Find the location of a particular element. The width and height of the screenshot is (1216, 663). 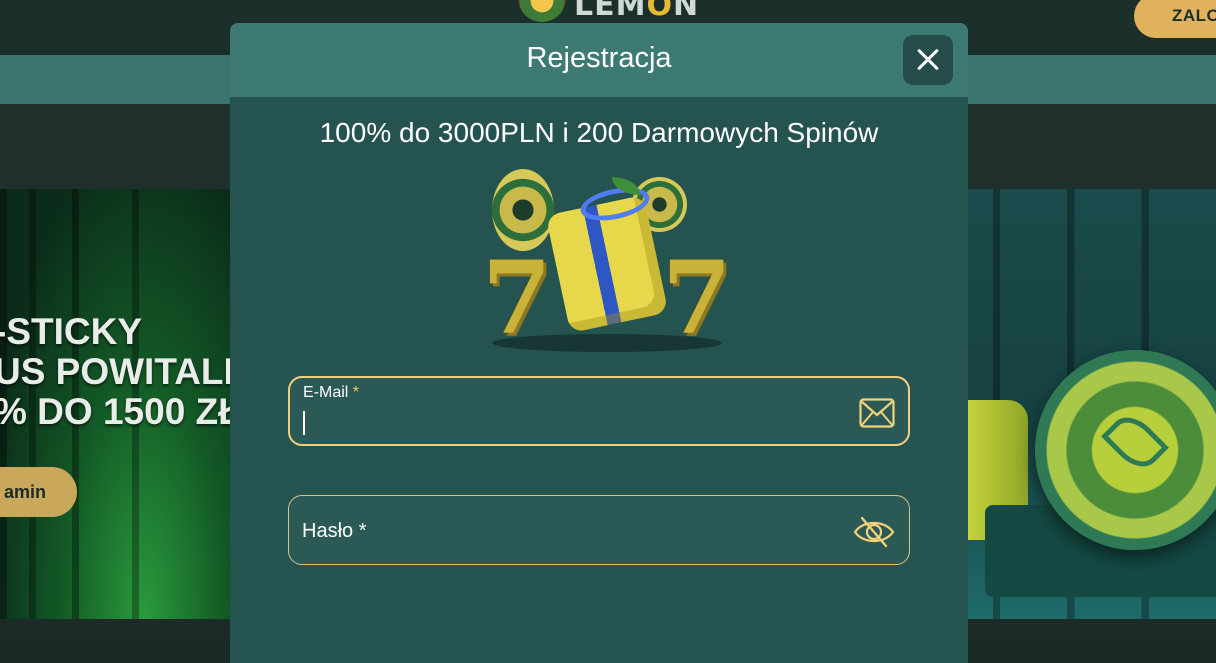

modal-title: Rejestracja is located at coordinates (599, 58).